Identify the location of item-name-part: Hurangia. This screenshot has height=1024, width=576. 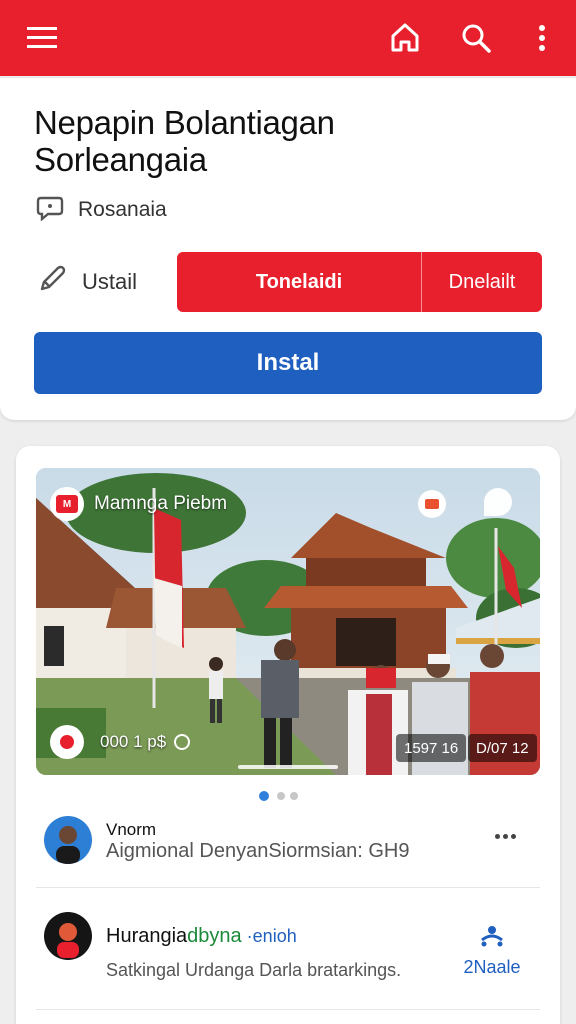
(147, 936).